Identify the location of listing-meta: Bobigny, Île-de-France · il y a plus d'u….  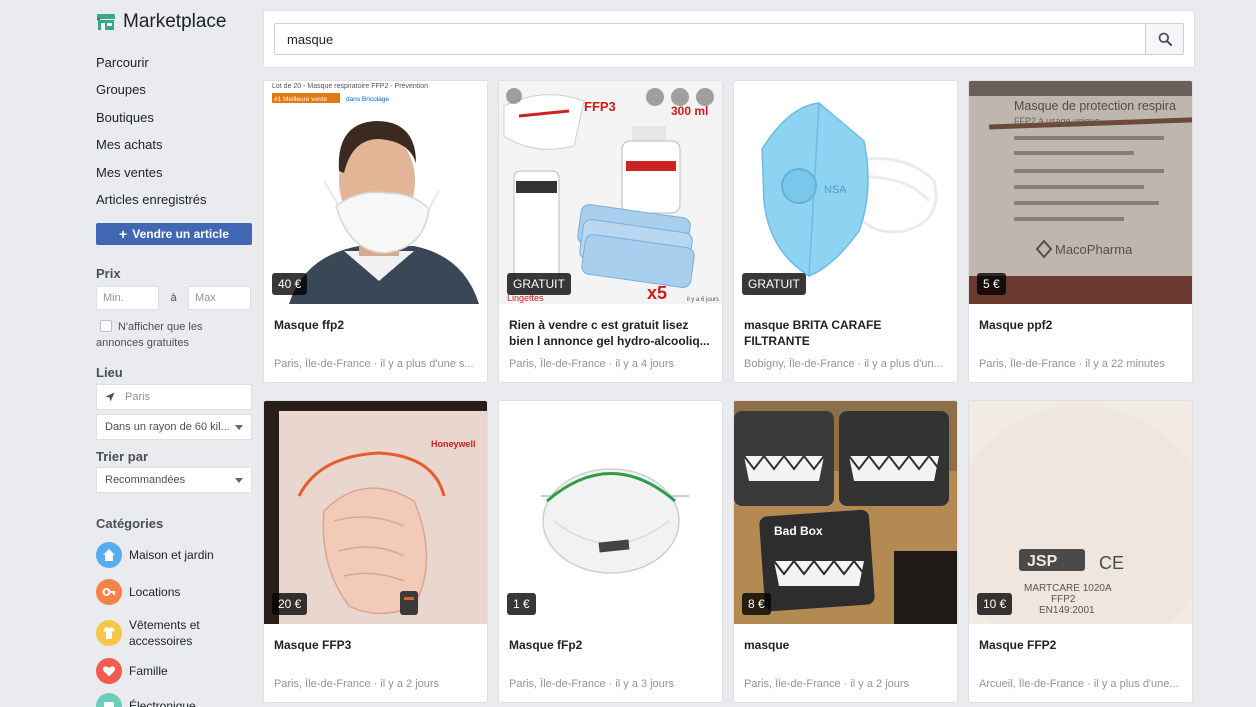
(843, 364).